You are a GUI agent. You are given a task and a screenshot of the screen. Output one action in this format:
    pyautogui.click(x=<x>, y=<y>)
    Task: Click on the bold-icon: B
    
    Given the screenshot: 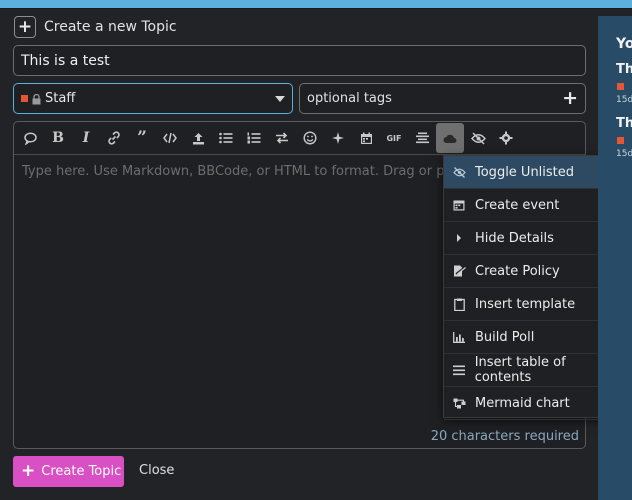 What is the action you would take?
    pyautogui.click(x=58, y=138)
    